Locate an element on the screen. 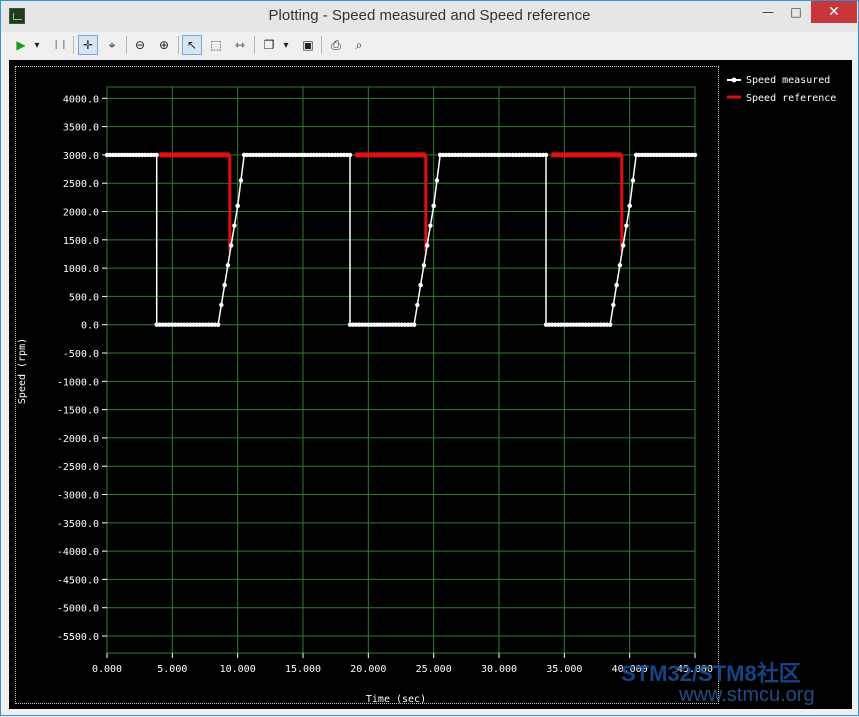 Image resolution: width=859 pixels, height=717 pixels. x-tick-label: 10.000 is located at coordinates (238, 669).